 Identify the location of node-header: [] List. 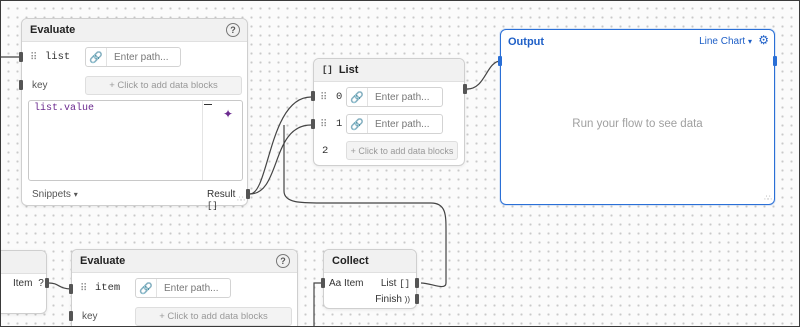
(389, 70).